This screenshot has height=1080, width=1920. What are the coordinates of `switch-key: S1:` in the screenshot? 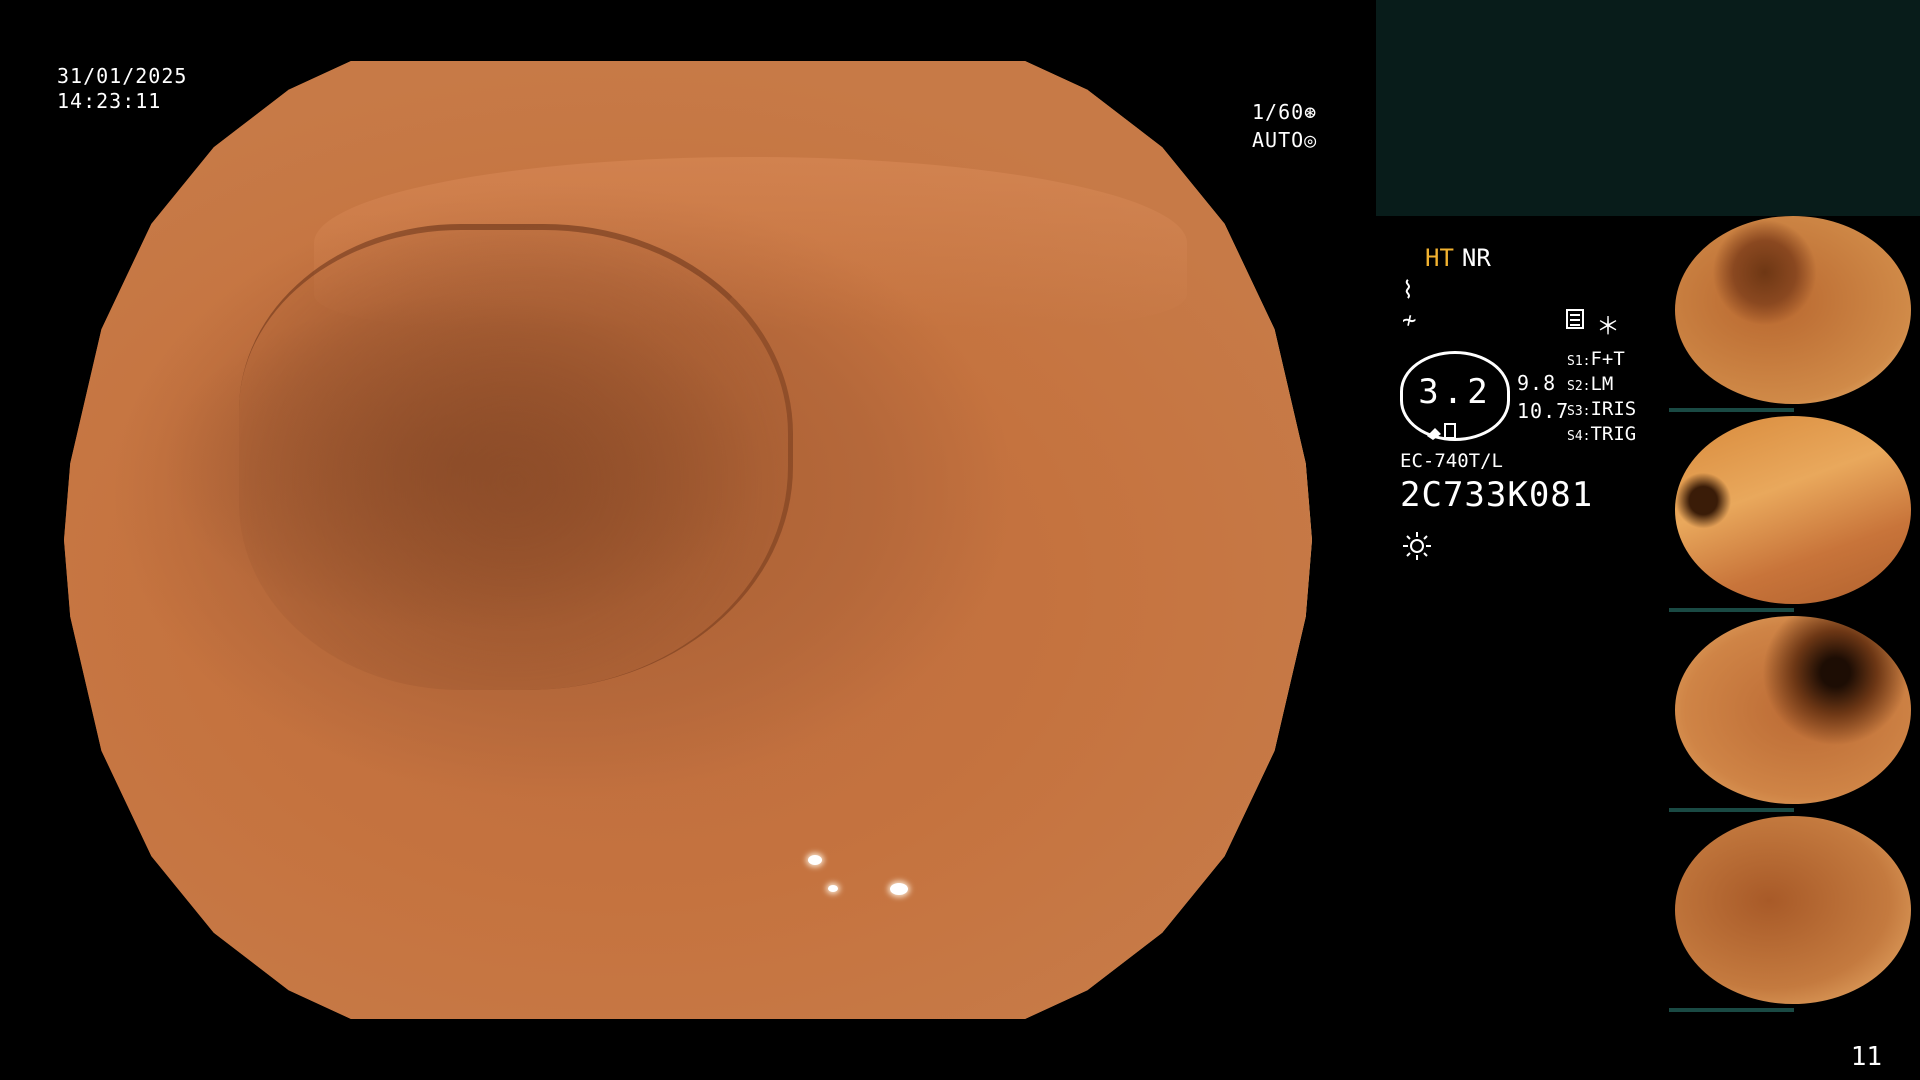 It's located at (1579, 361).